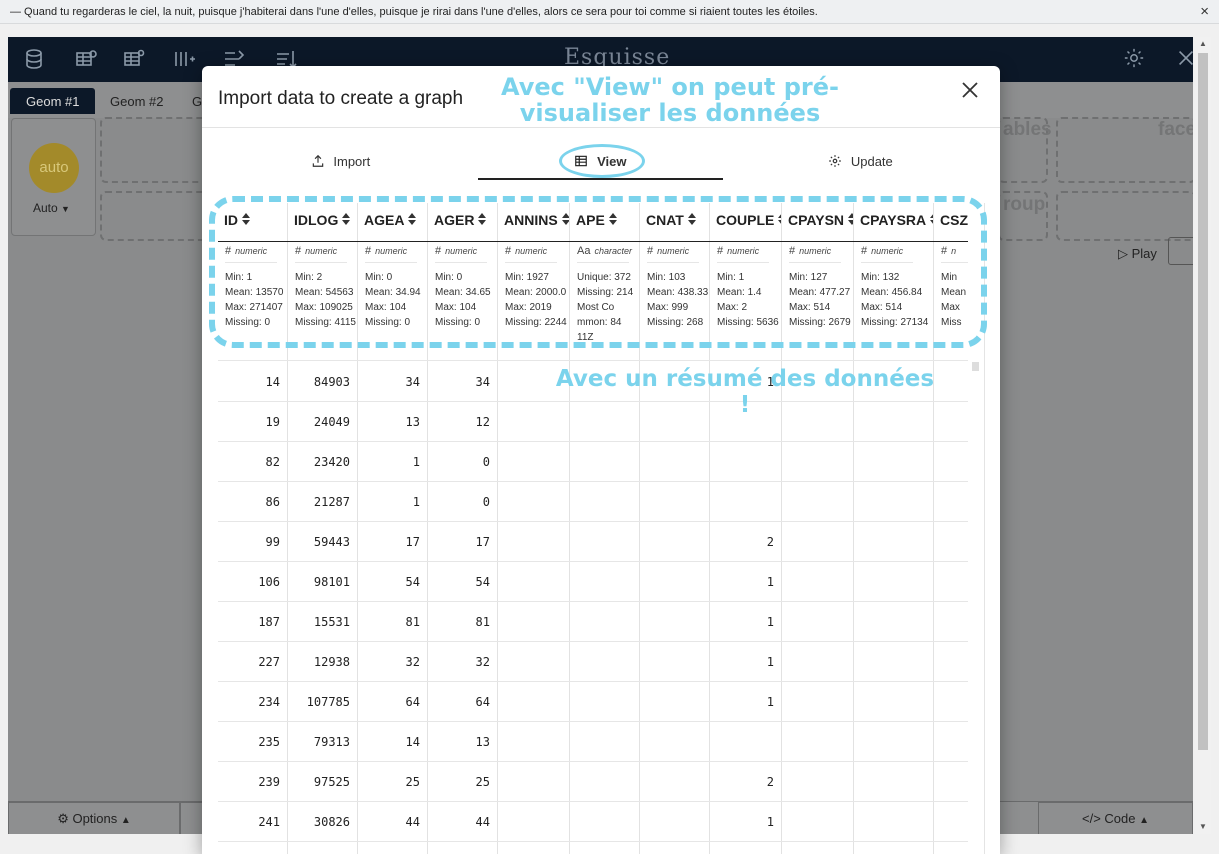 The image size is (1219, 854). Describe the element at coordinates (820, 292) in the screenshot. I see `summary-stat: Mean: 477.27` at that location.